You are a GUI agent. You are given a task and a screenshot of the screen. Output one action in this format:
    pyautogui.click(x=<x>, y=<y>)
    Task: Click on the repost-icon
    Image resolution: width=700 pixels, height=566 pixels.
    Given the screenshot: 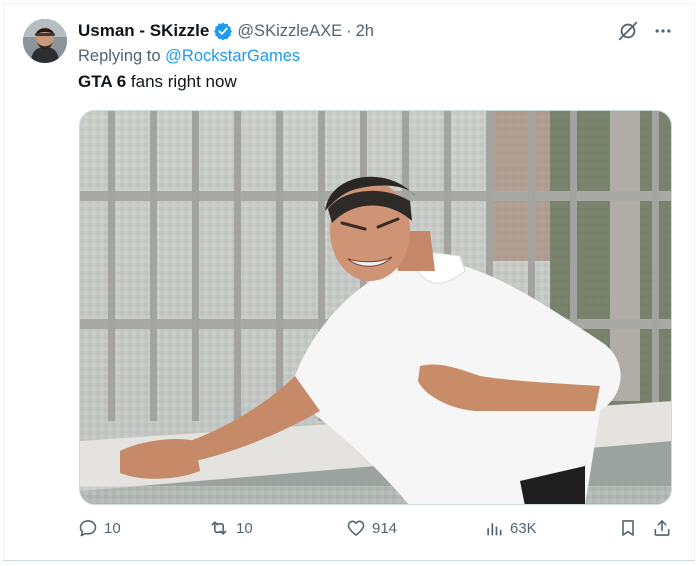 What is the action you would take?
    pyautogui.click(x=219, y=528)
    